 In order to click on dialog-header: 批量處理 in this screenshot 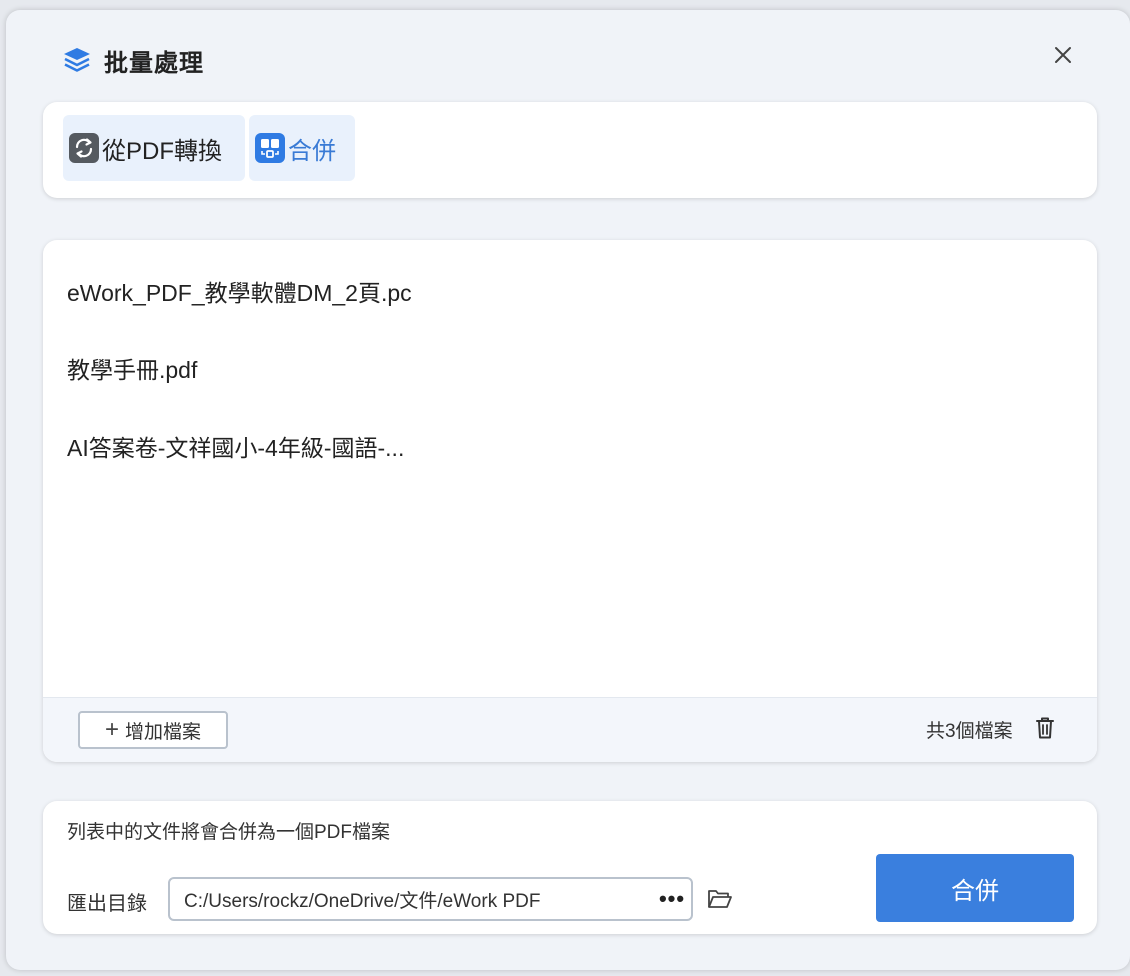, I will do `click(133, 60)`.